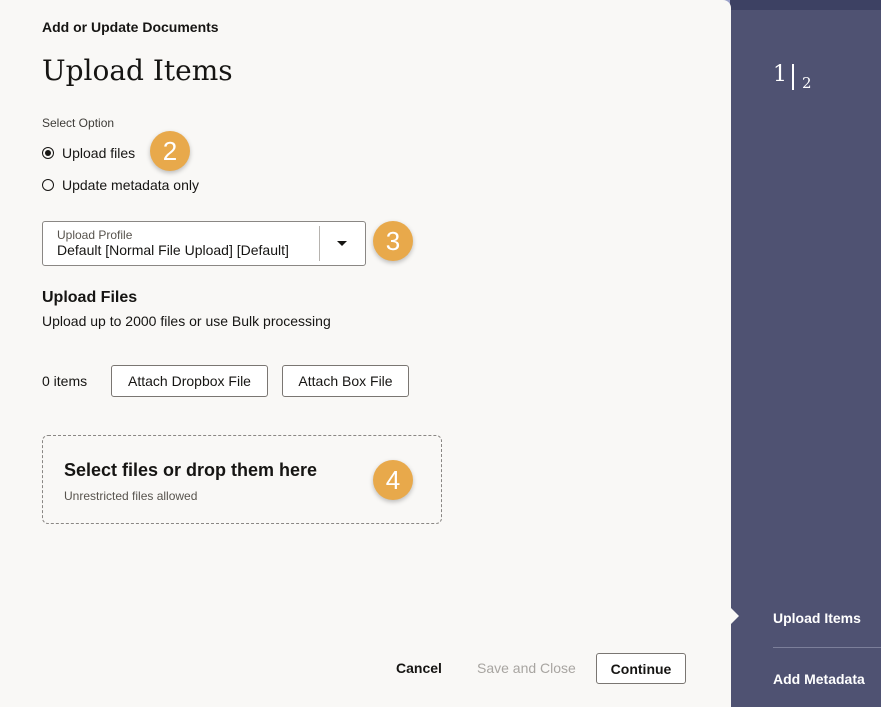 This screenshot has height=707, width=881. What do you see at coordinates (342, 243) in the screenshot?
I see `chevron-down-icon` at bounding box center [342, 243].